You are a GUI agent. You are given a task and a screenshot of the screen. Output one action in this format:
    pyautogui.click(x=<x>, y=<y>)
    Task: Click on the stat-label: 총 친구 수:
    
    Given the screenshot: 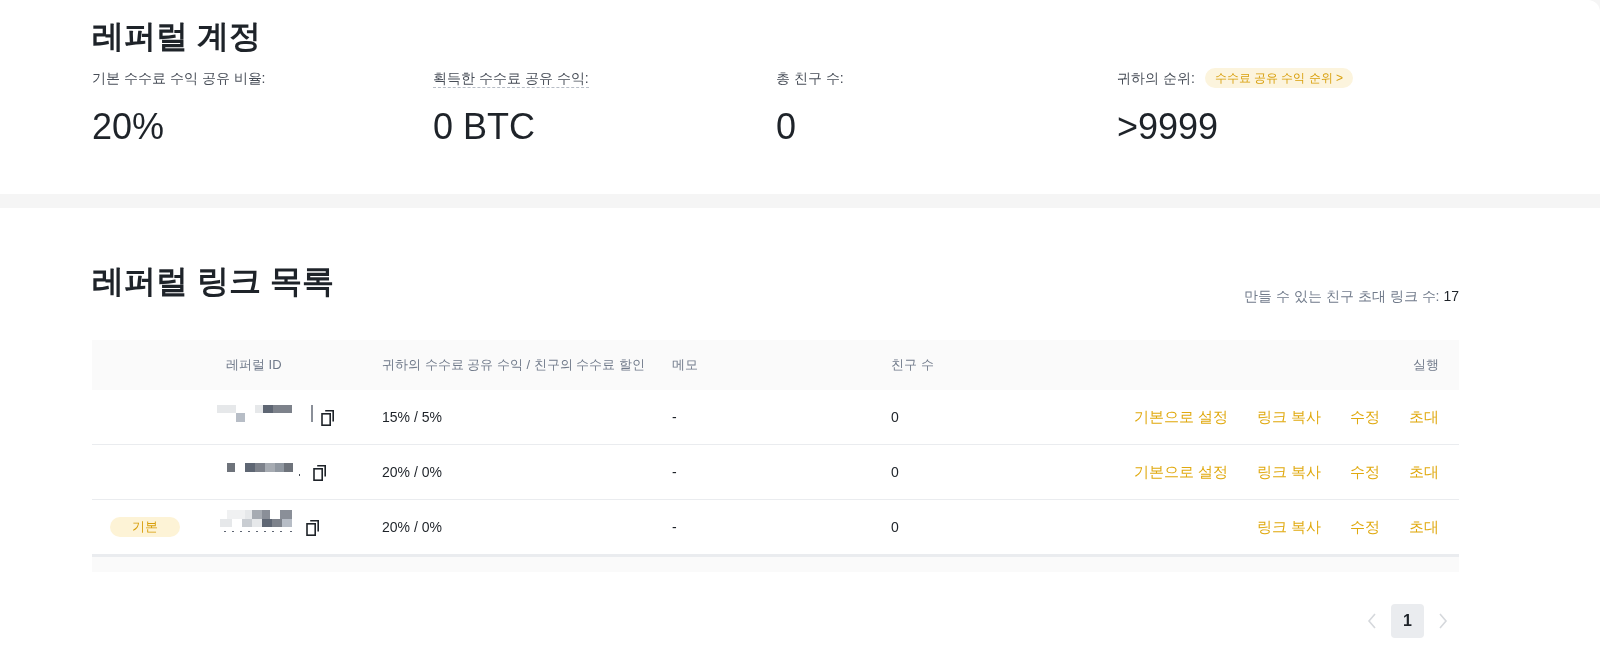 What is the action you would take?
    pyautogui.click(x=810, y=78)
    